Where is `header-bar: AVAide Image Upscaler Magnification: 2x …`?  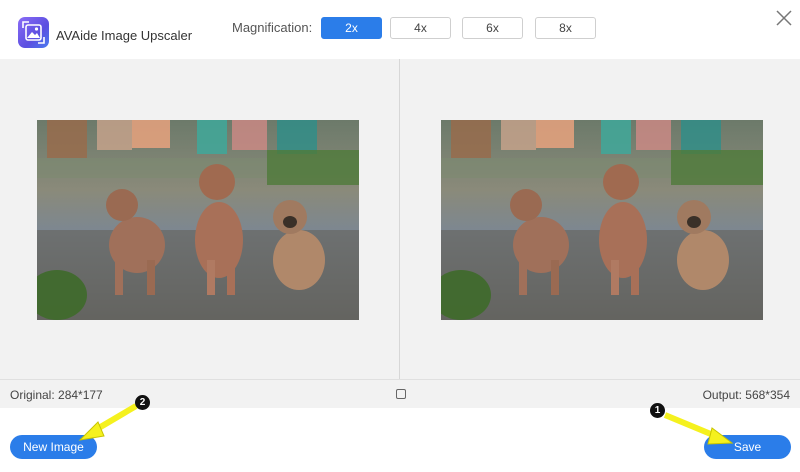
header-bar: AVAide Image Upscaler Magnification: 2x … is located at coordinates (400, 29).